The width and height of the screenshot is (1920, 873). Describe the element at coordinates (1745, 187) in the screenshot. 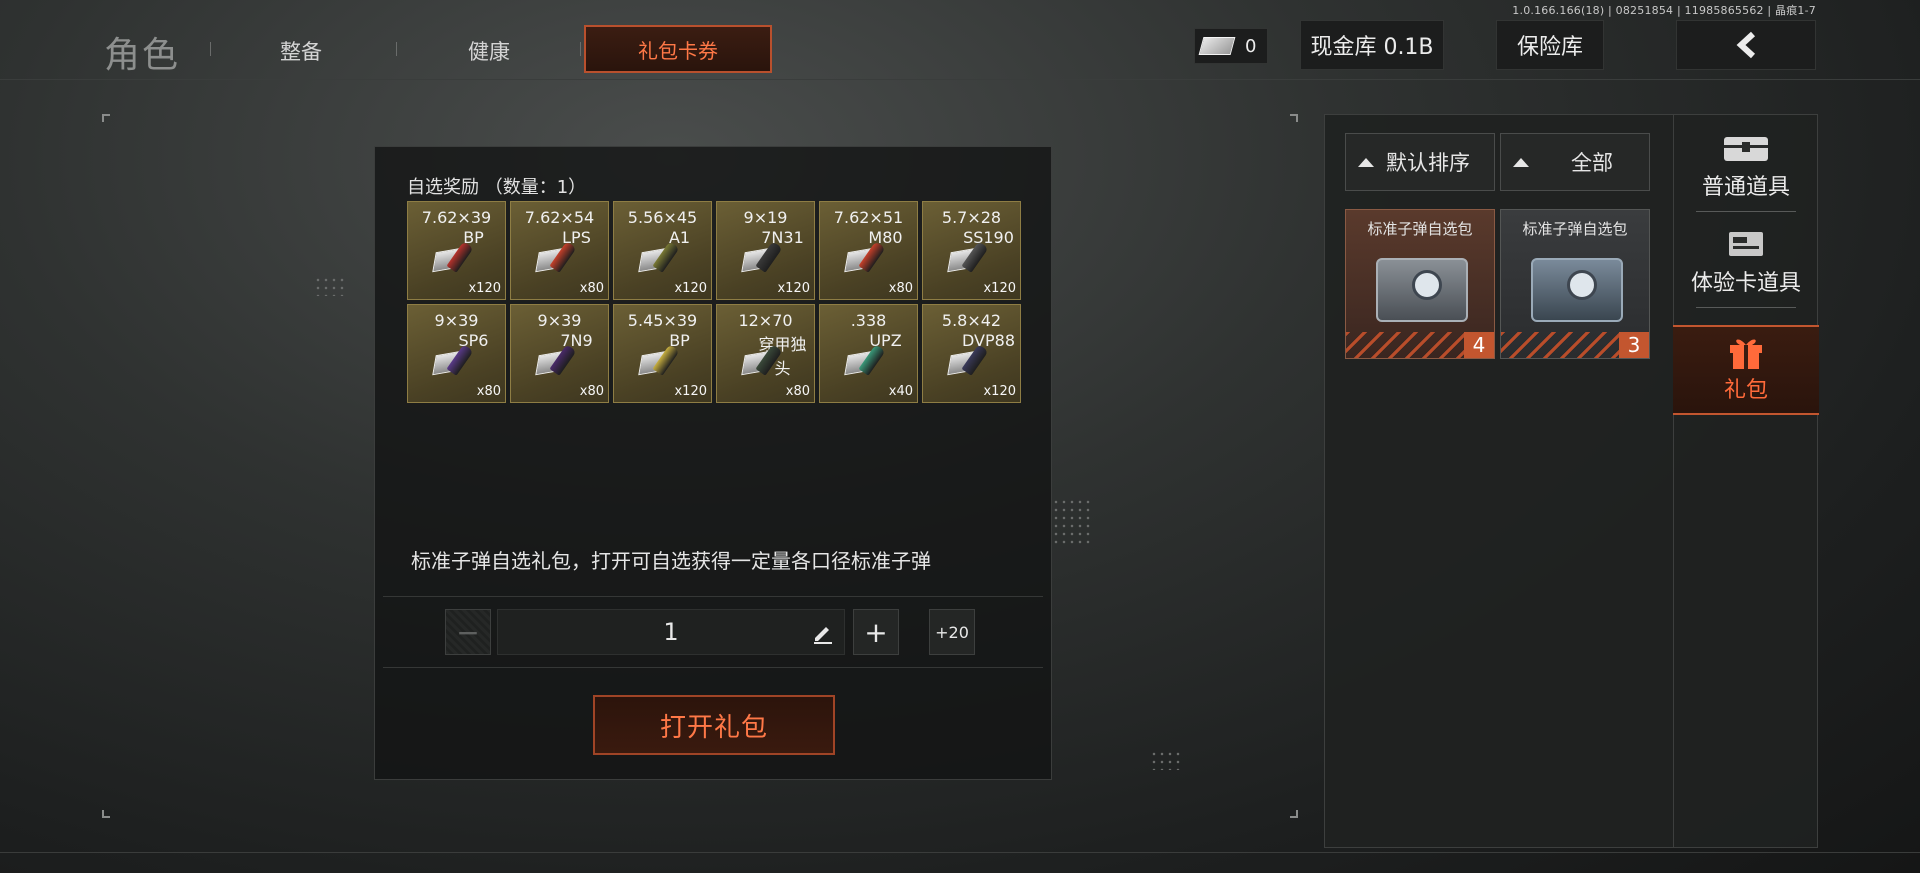

I see `category-label: 普通道具` at that location.